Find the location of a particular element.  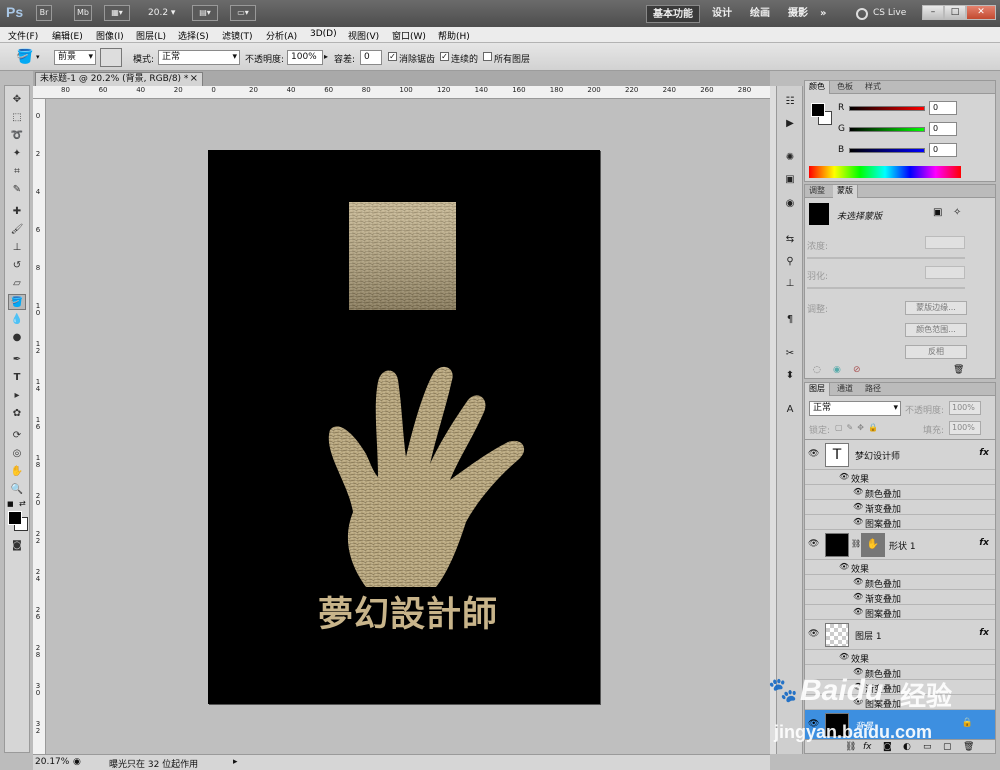

effect-row: 👁 颜色叠加 is located at coordinates (900, 582).